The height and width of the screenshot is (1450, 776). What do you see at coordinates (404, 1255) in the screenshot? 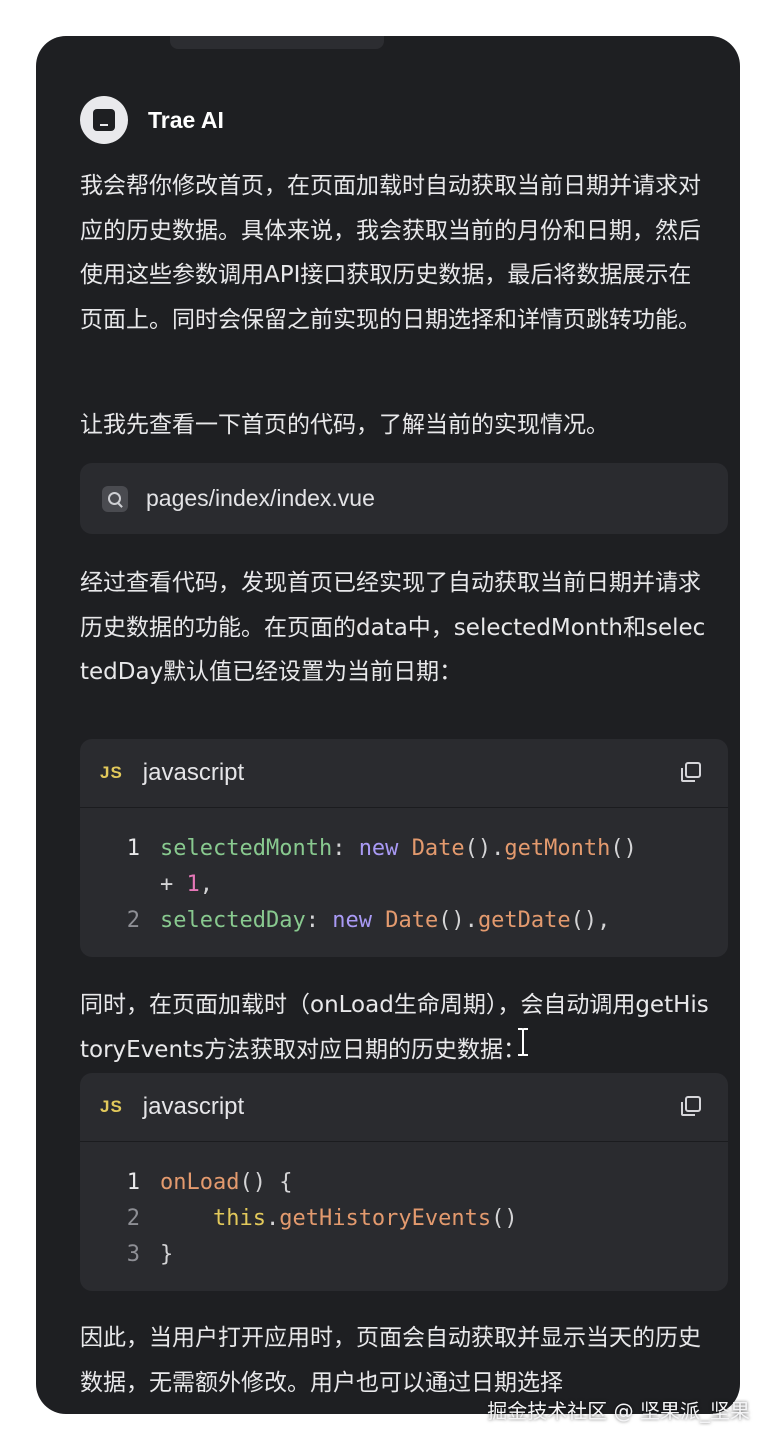
I see `code-line: 3}` at bounding box center [404, 1255].